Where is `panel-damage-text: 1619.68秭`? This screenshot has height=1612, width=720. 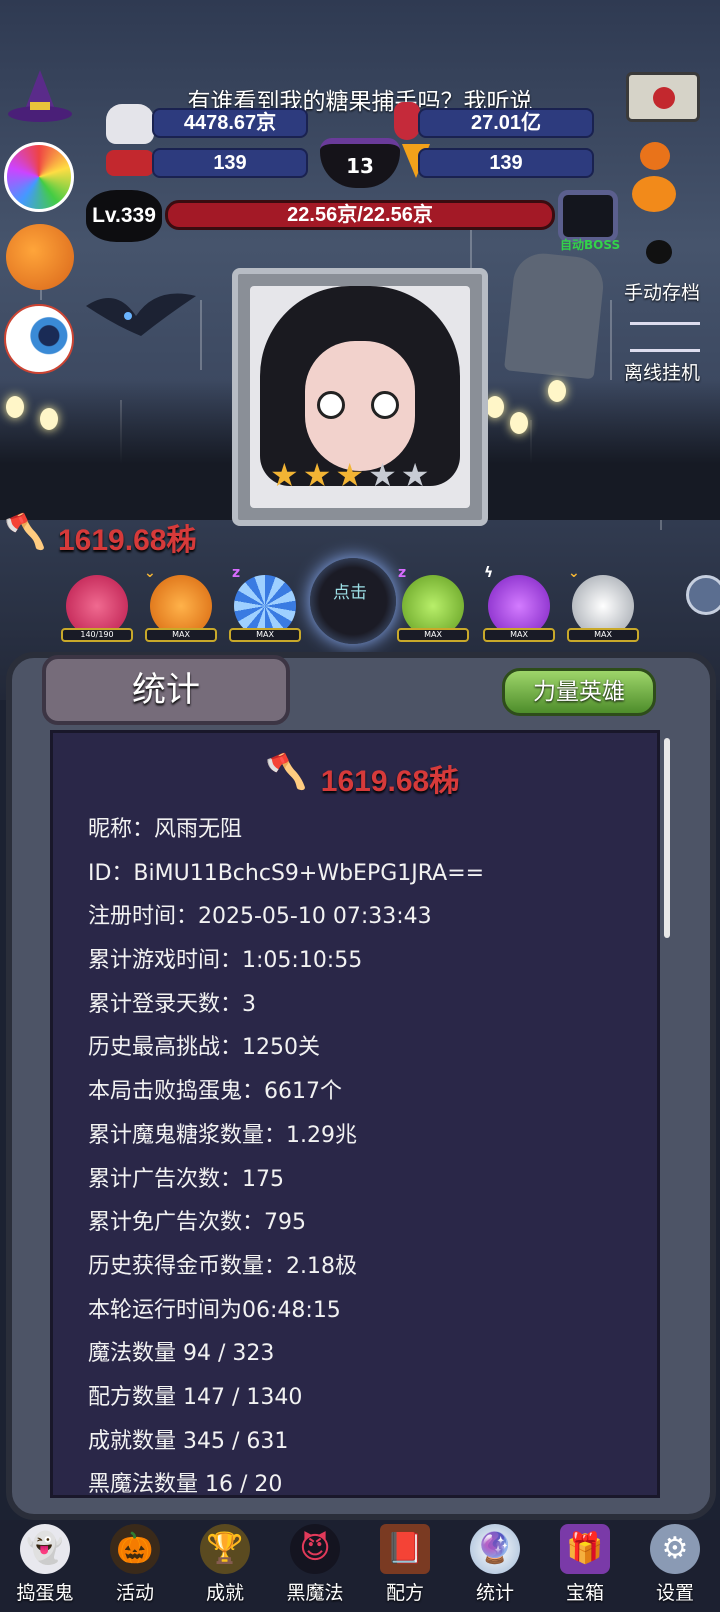
panel-damage-text: 1619.68秭 is located at coordinates (390, 781).